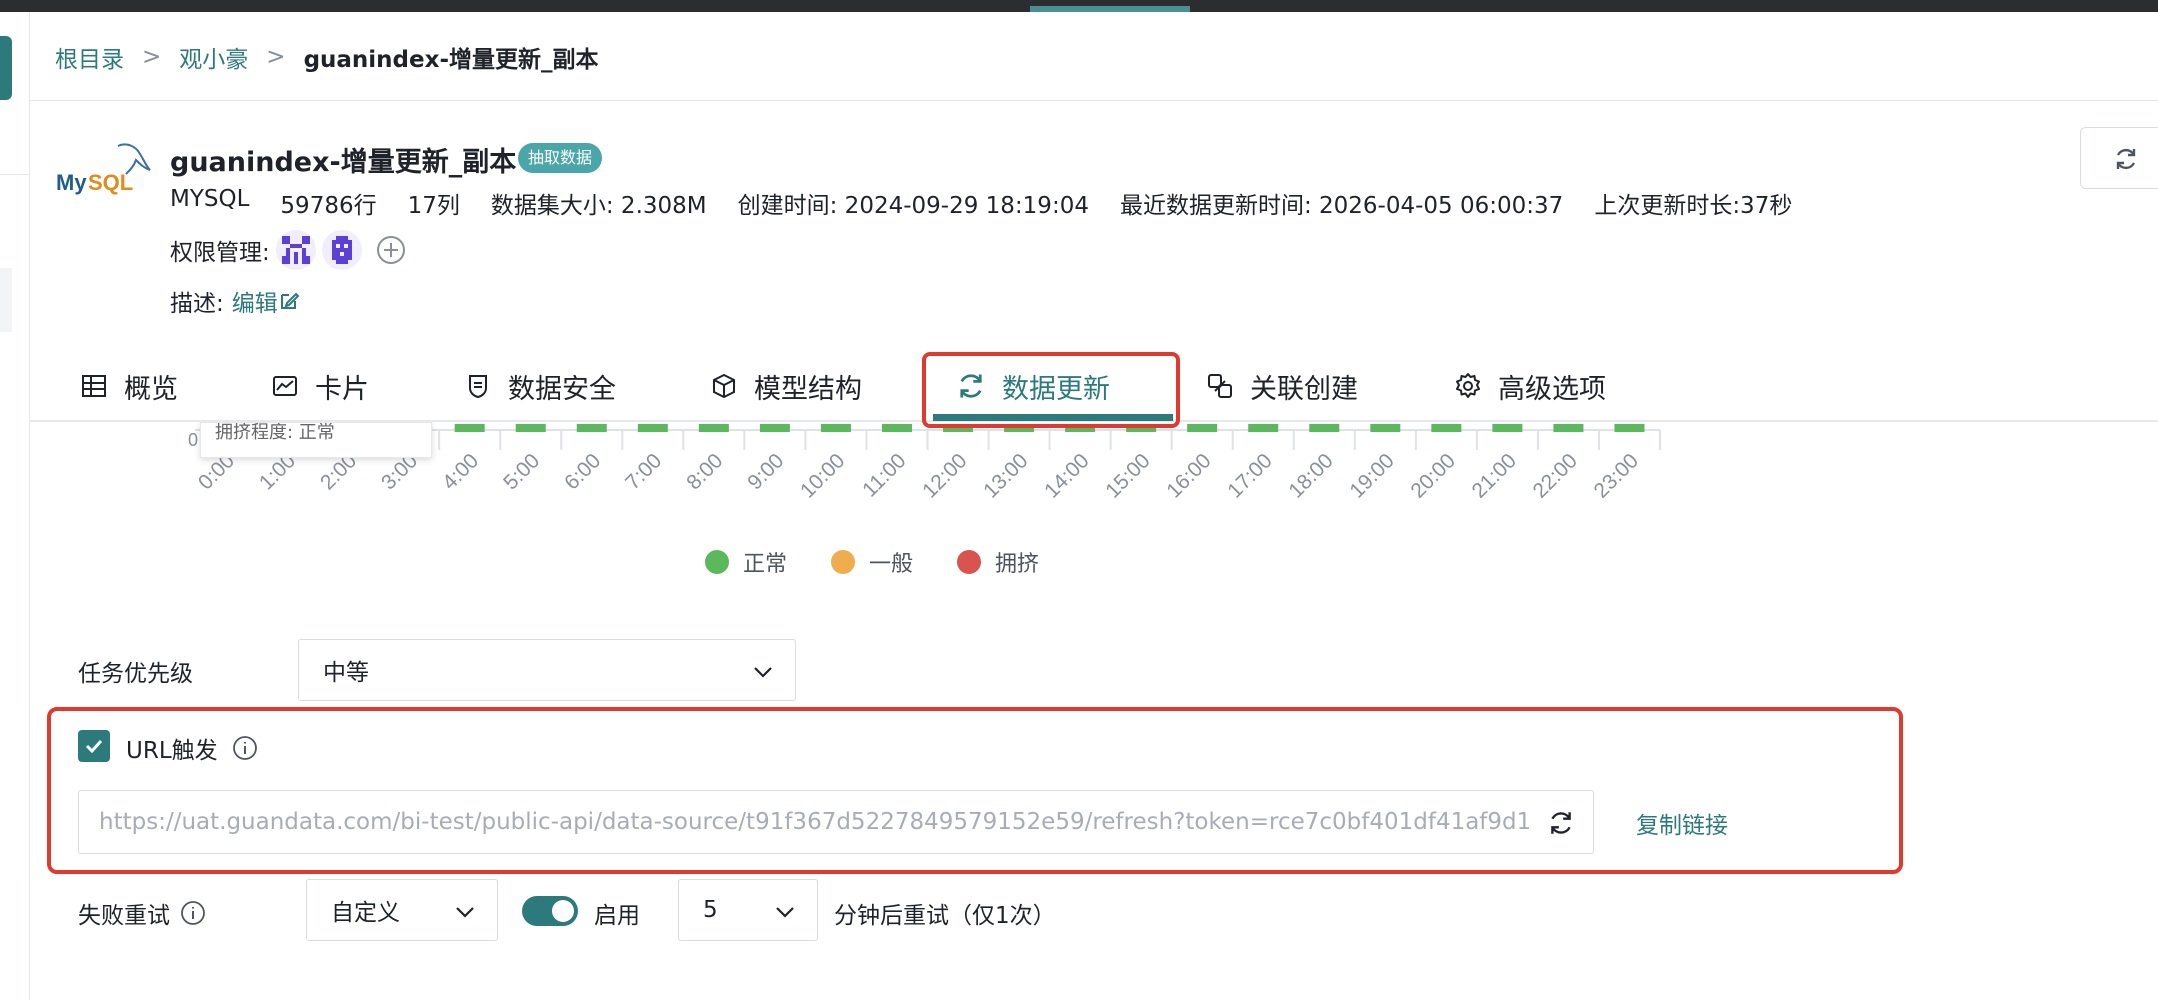 The height and width of the screenshot is (1000, 2158). Describe the element at coordinates (563, 911) in the screenshot. I see `toggle-knob` at that location.